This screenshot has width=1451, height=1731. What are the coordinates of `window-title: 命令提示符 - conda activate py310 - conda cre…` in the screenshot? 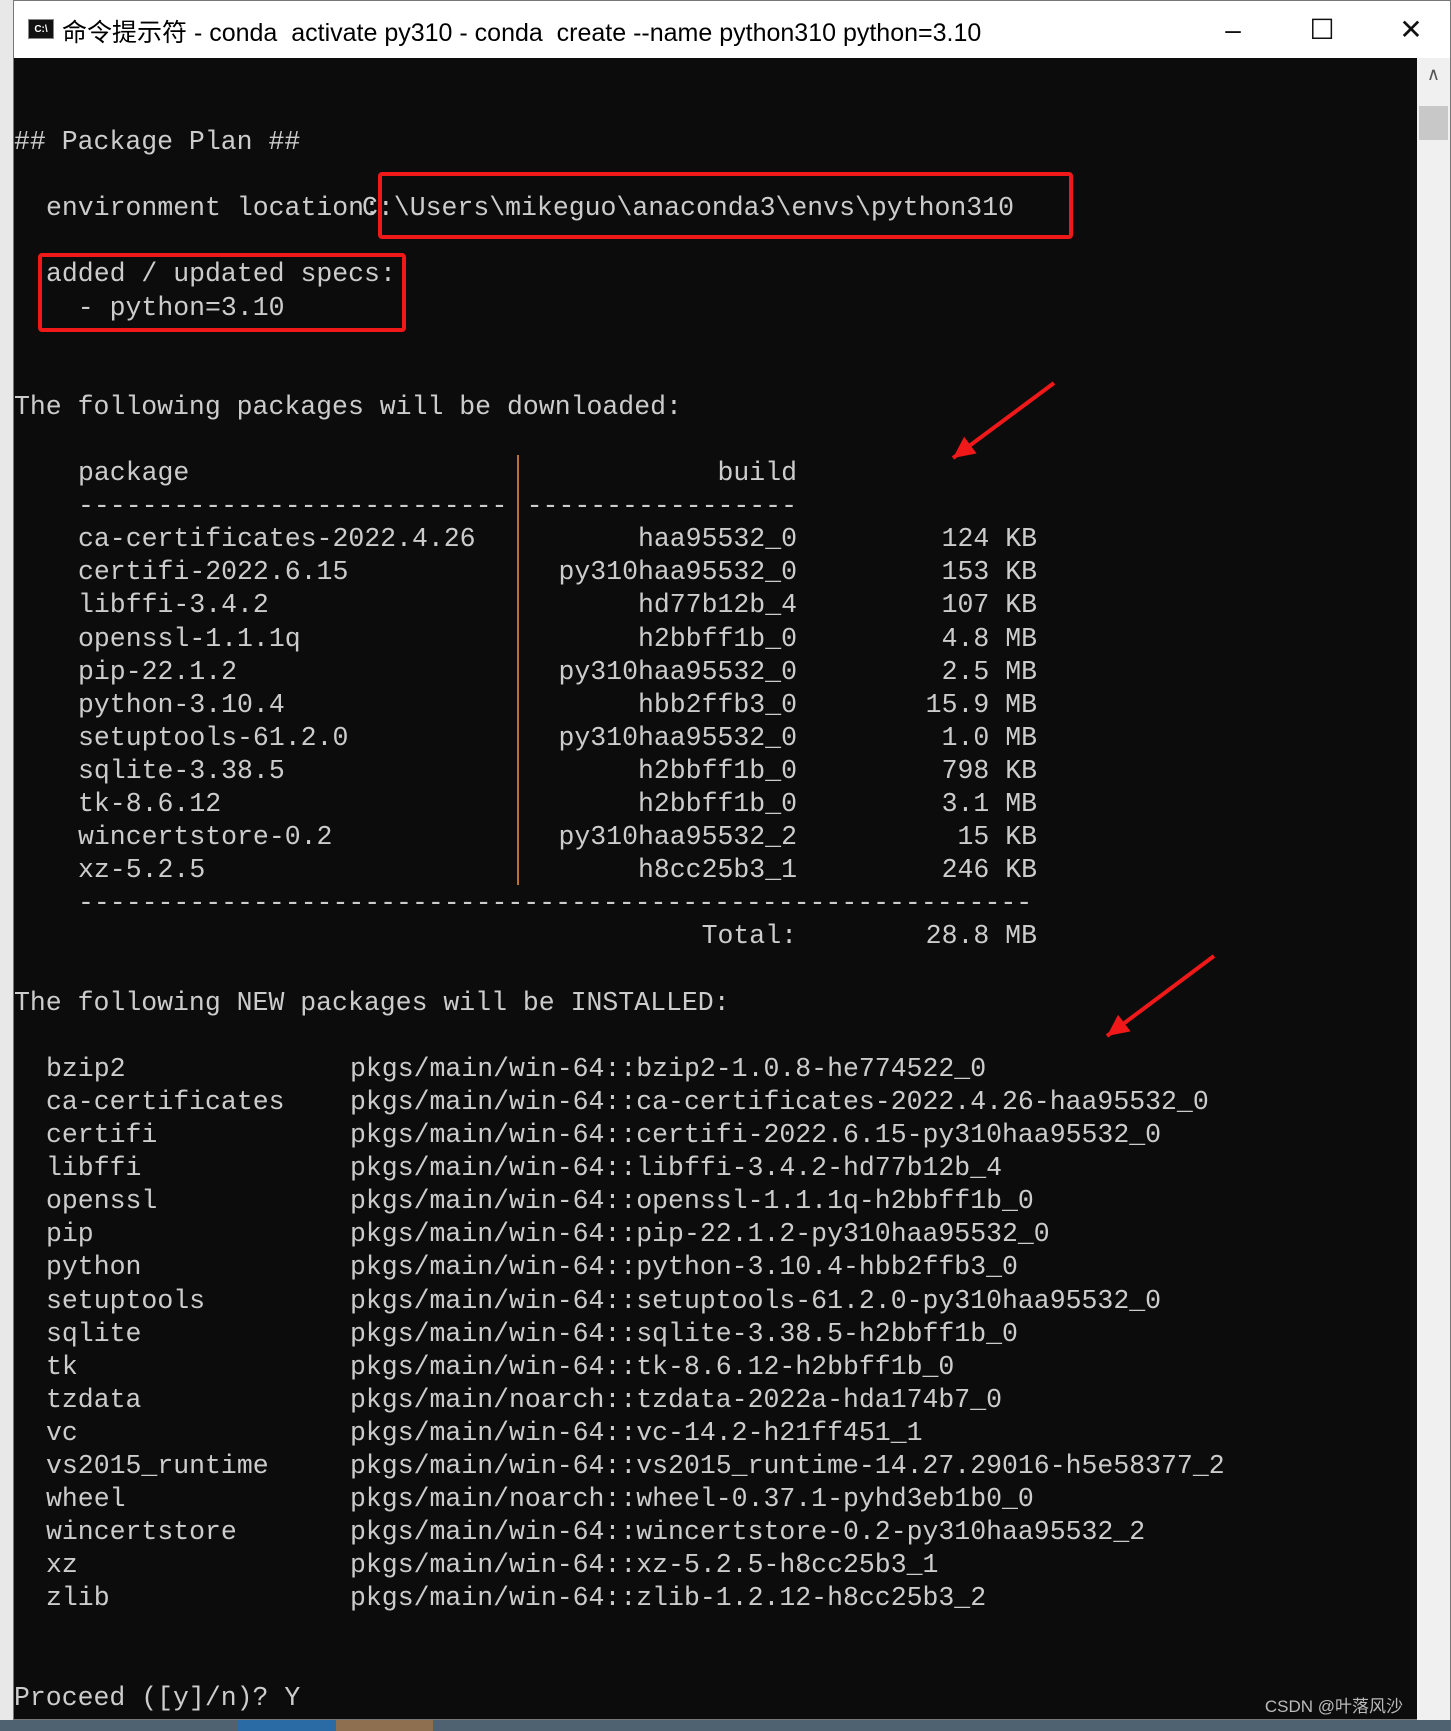 It's located at (522, 33).